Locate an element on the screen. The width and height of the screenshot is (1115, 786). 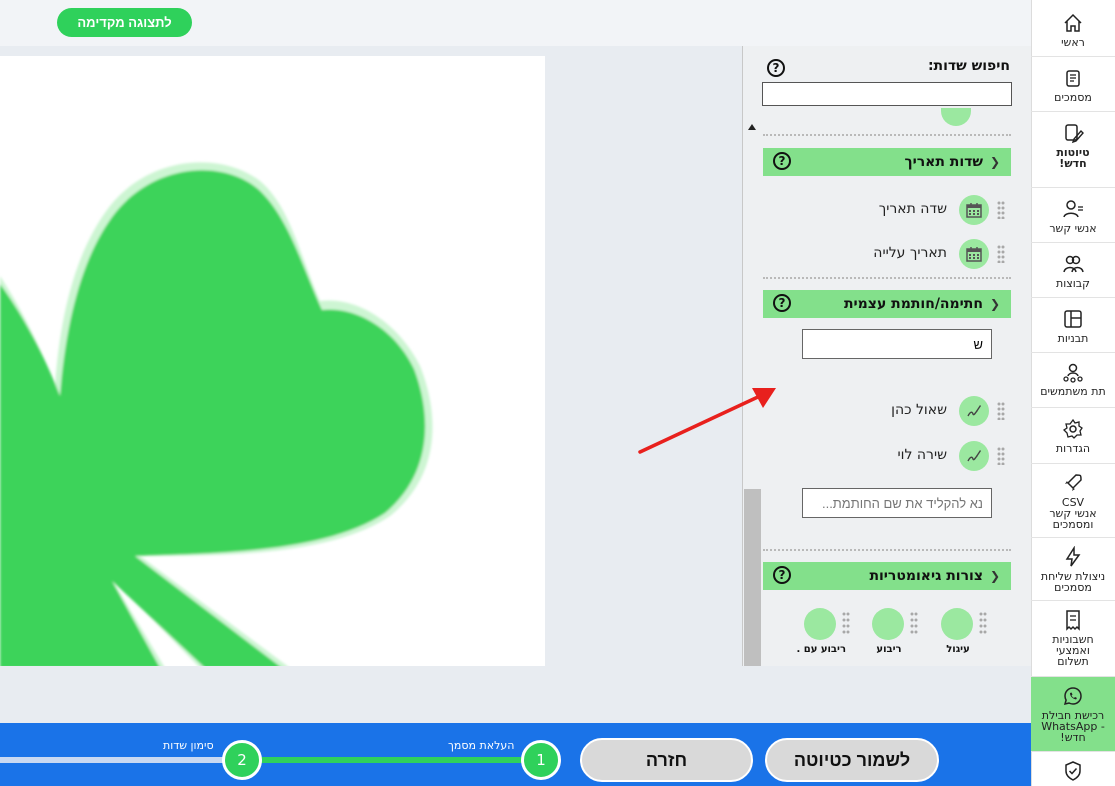
sidebar-item-whatsapp: רכישת חבילת - WhatsApp חדש! is located at coordinates (1073, 714).